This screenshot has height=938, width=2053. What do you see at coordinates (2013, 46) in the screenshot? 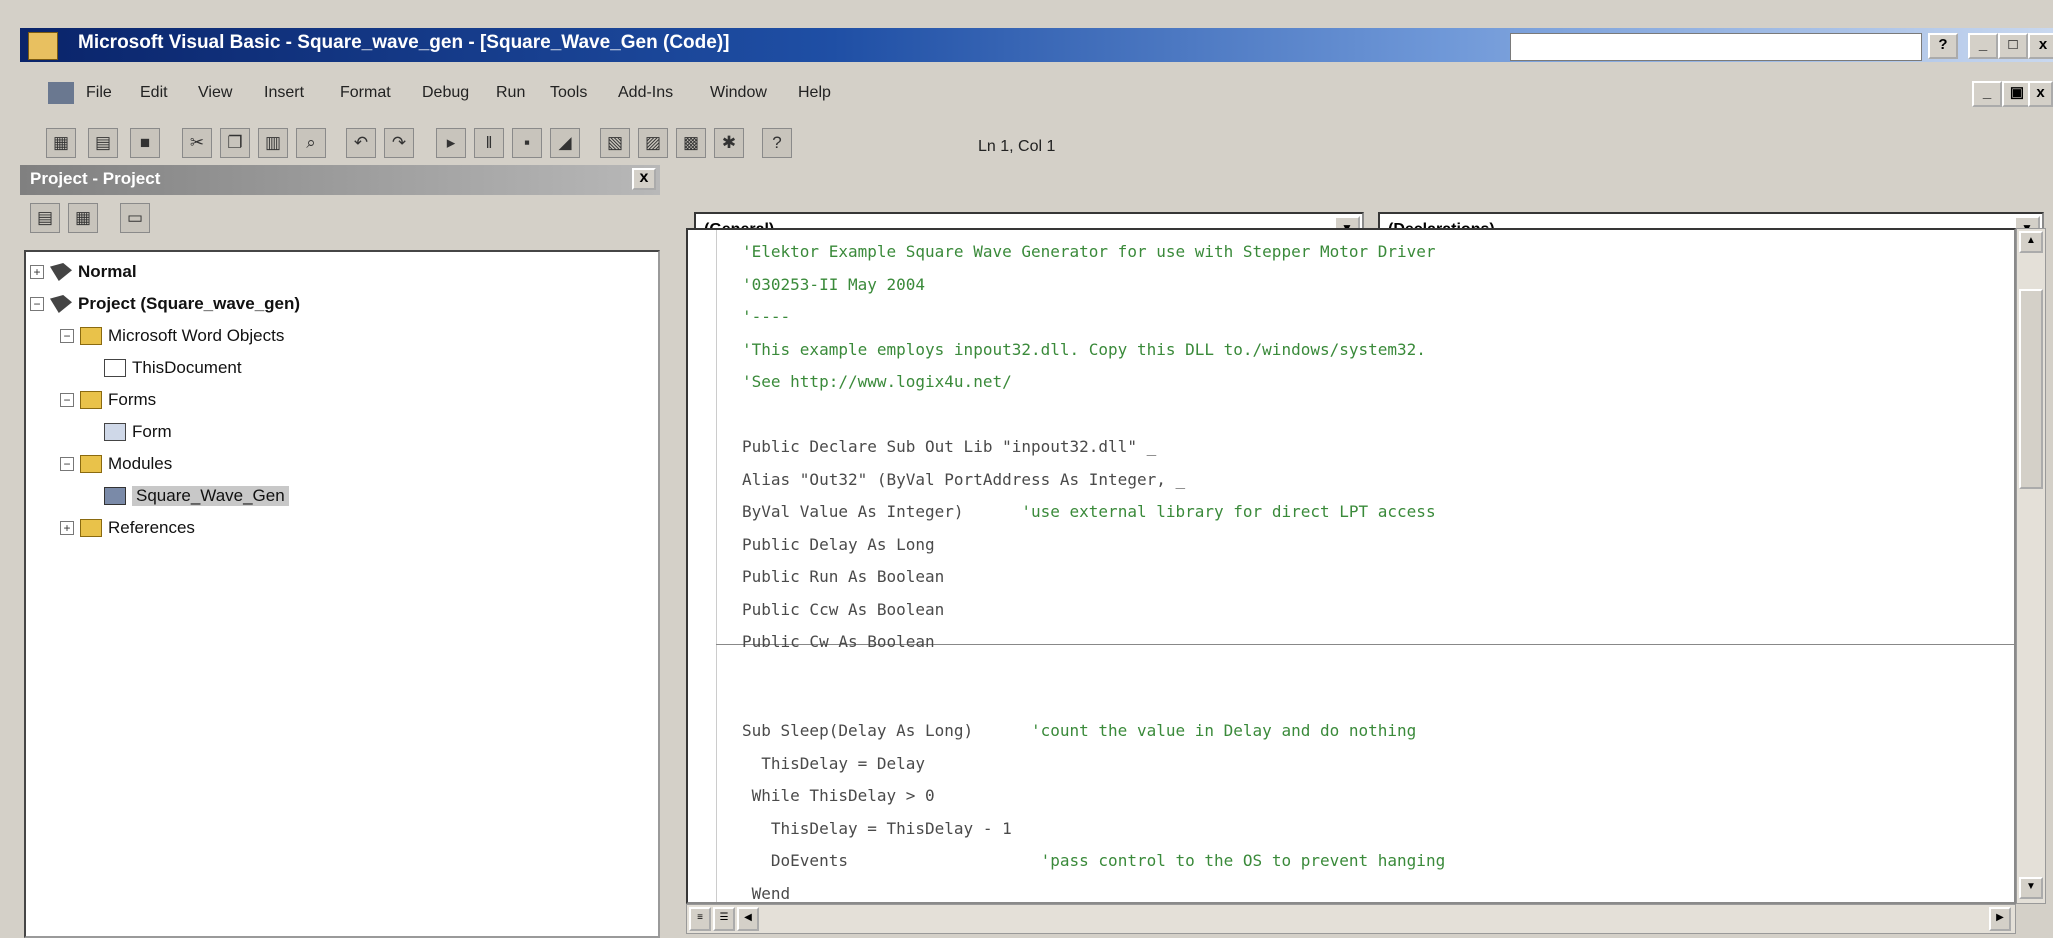
I see `maximize-button: □` at bounding box center [2013, 46].